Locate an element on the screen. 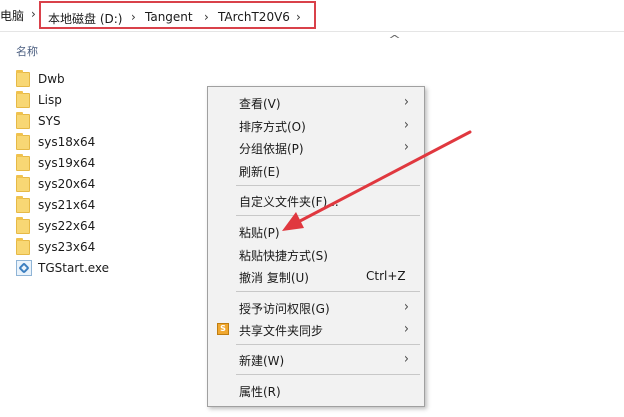  list-item: sys18x64 is located at coordinates (106, 142).